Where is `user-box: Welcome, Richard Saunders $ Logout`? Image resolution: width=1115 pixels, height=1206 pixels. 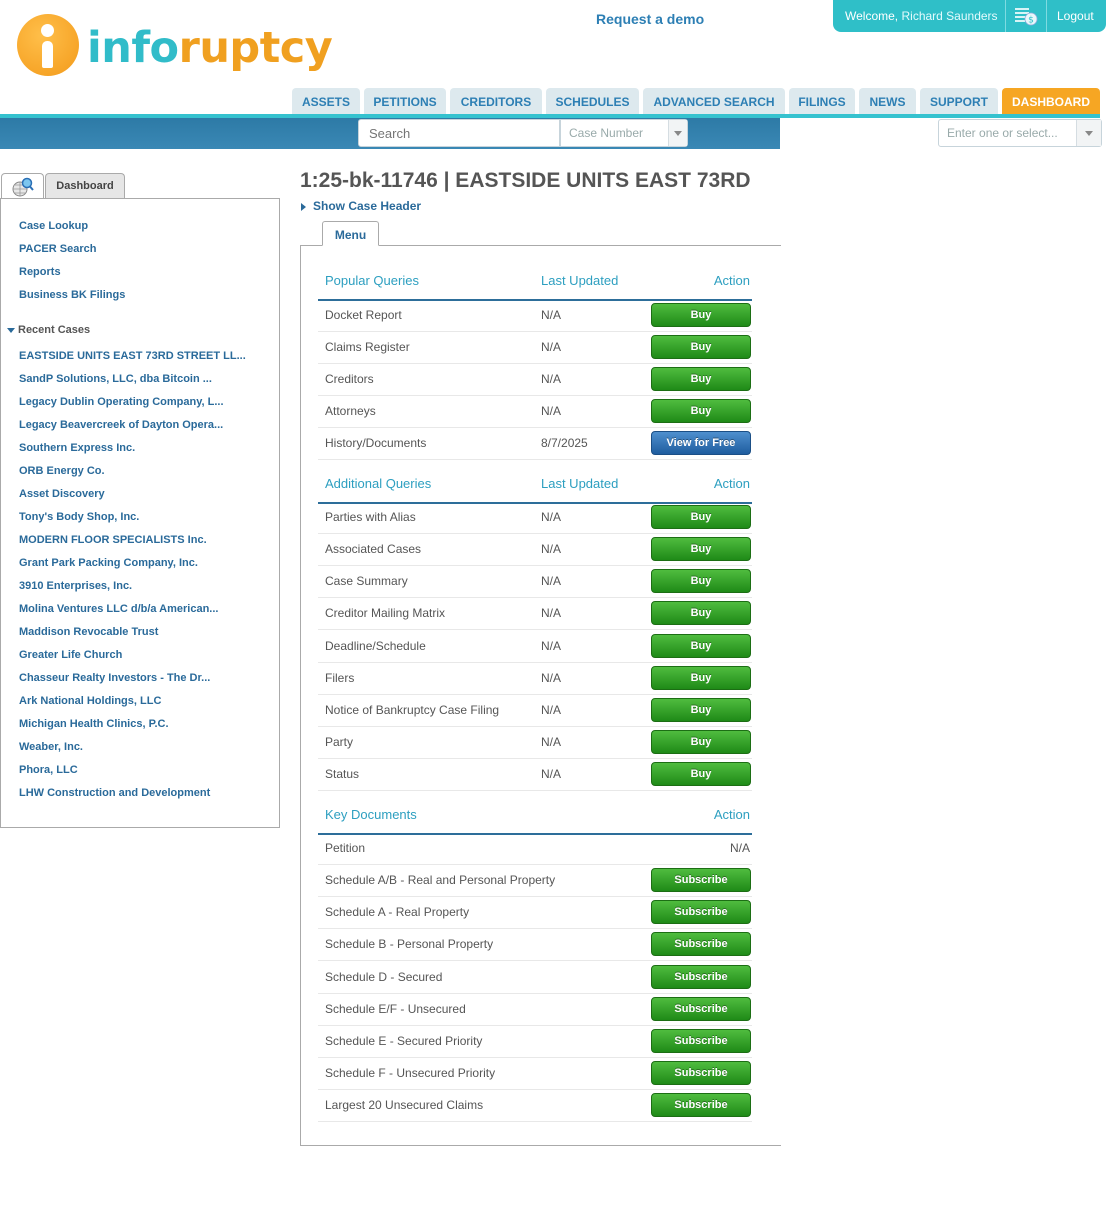 user-box: Welcome, Richard Saunders $ Logout is located at coordinates (969, 16).